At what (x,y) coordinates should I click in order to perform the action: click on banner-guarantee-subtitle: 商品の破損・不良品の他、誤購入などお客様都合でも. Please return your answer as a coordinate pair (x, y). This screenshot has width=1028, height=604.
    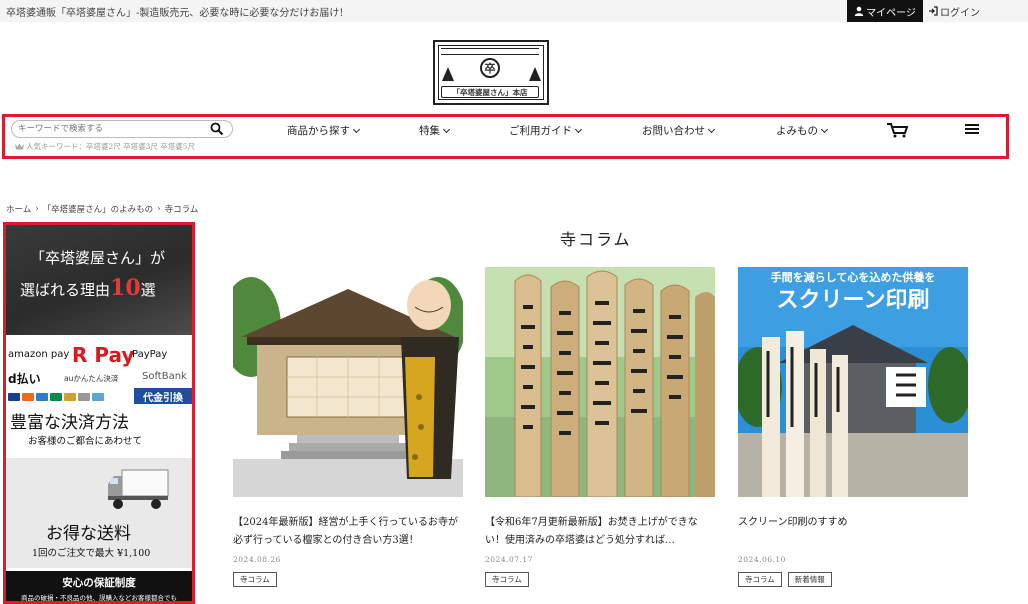
    Looking at the image, I should click on (99, 598).